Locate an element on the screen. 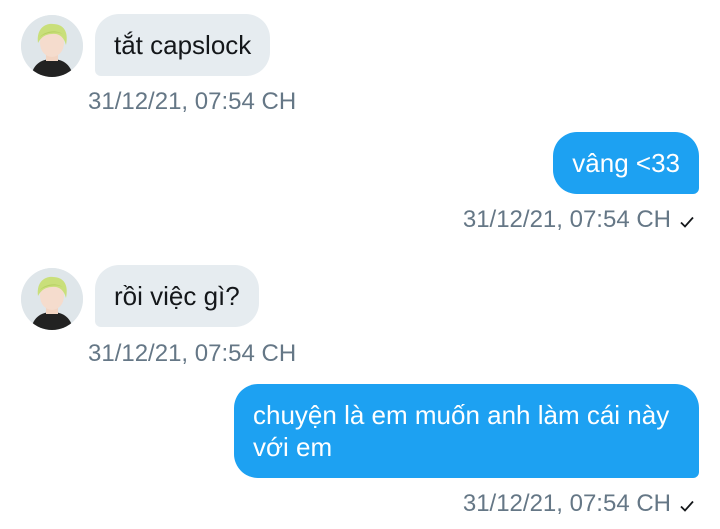 This screenshot has height=529, width=720. message-text: rồi việc gì? is located at coordinates (177, 296).